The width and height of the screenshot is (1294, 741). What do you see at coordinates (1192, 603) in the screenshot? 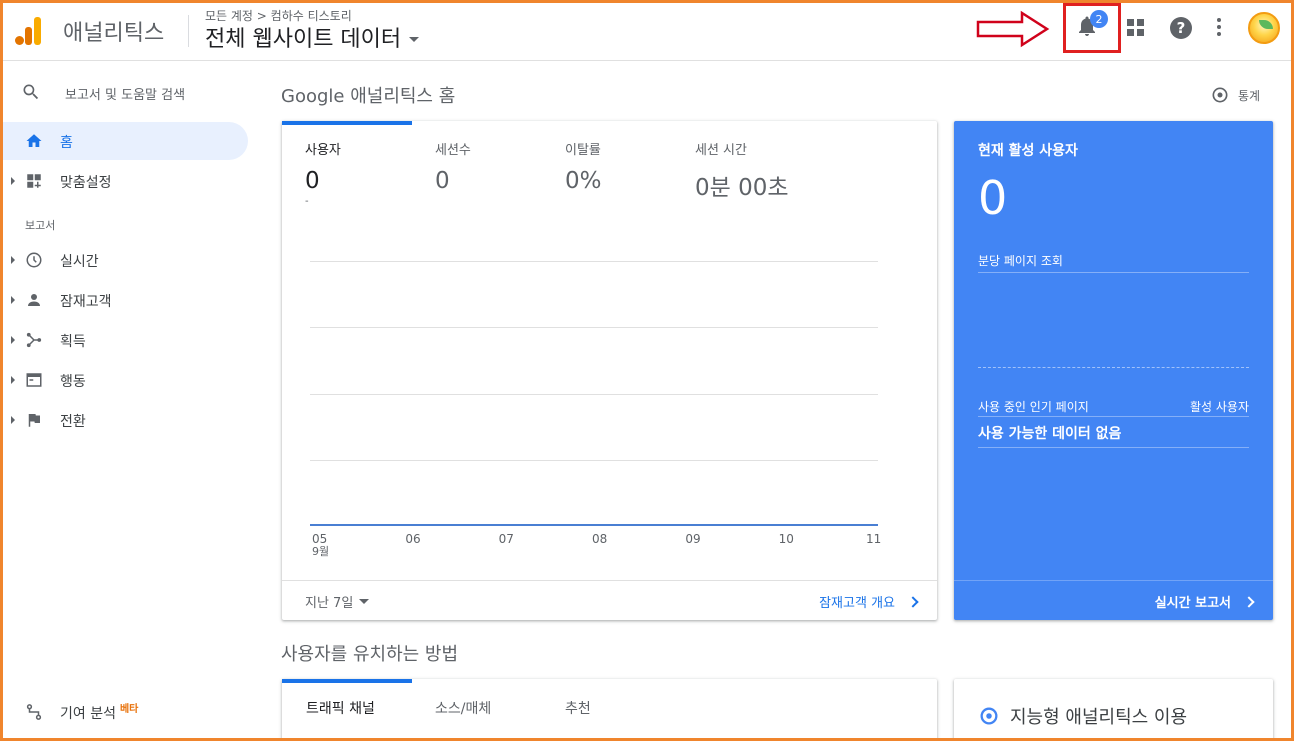
I see `realtime-report-label: 실시간 보고서` at bounding box center [1192, 603].